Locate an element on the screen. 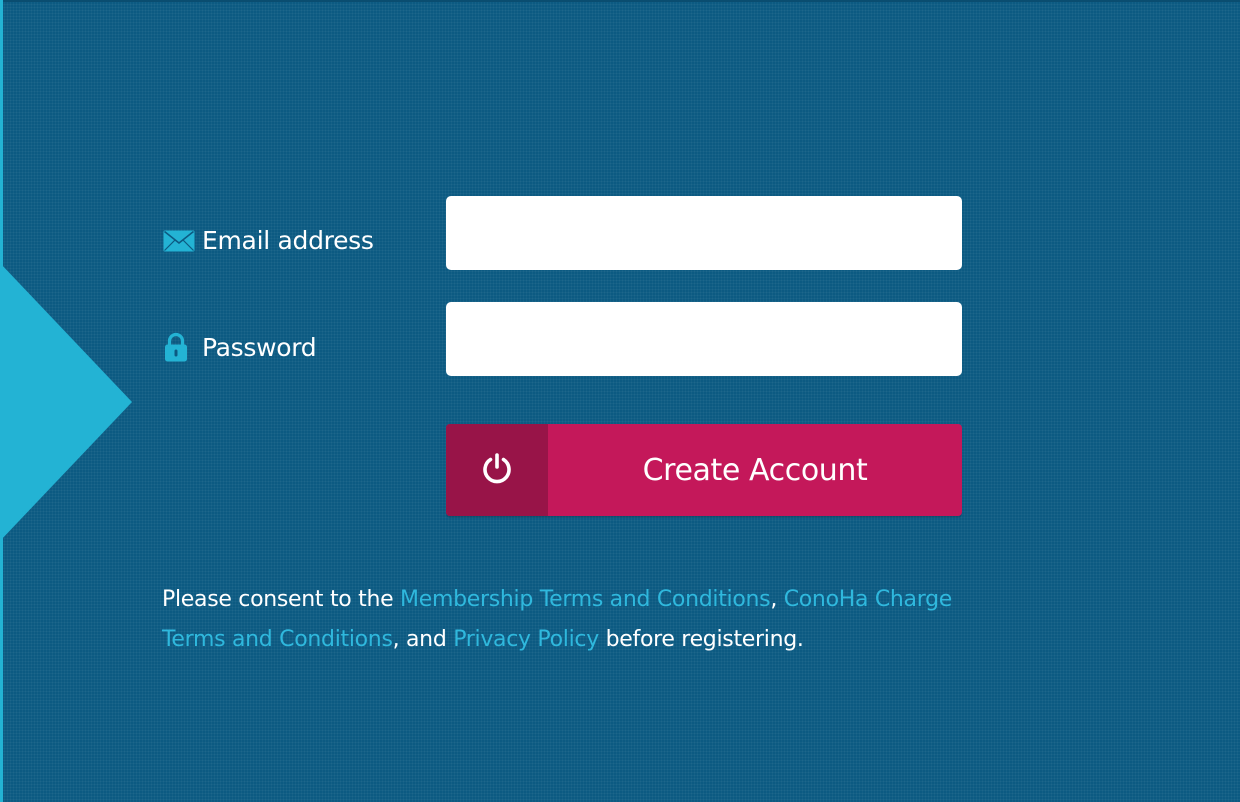 This screenshot has height=802, width=1240. membership-terms-link: Membership Terms and Conditions is located at coordinates (585, 599).